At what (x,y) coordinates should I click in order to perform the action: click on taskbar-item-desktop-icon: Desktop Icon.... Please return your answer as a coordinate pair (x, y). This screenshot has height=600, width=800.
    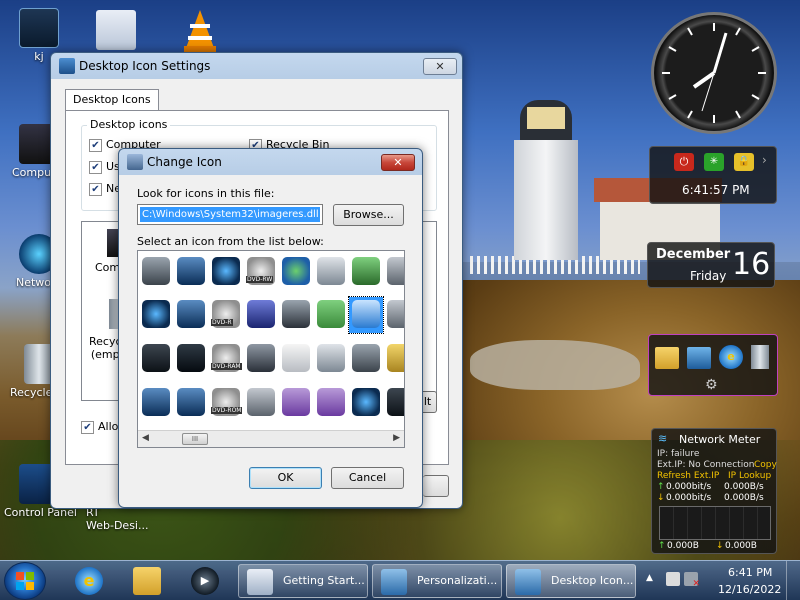
    Looking at the image, I should click on (571, 581).